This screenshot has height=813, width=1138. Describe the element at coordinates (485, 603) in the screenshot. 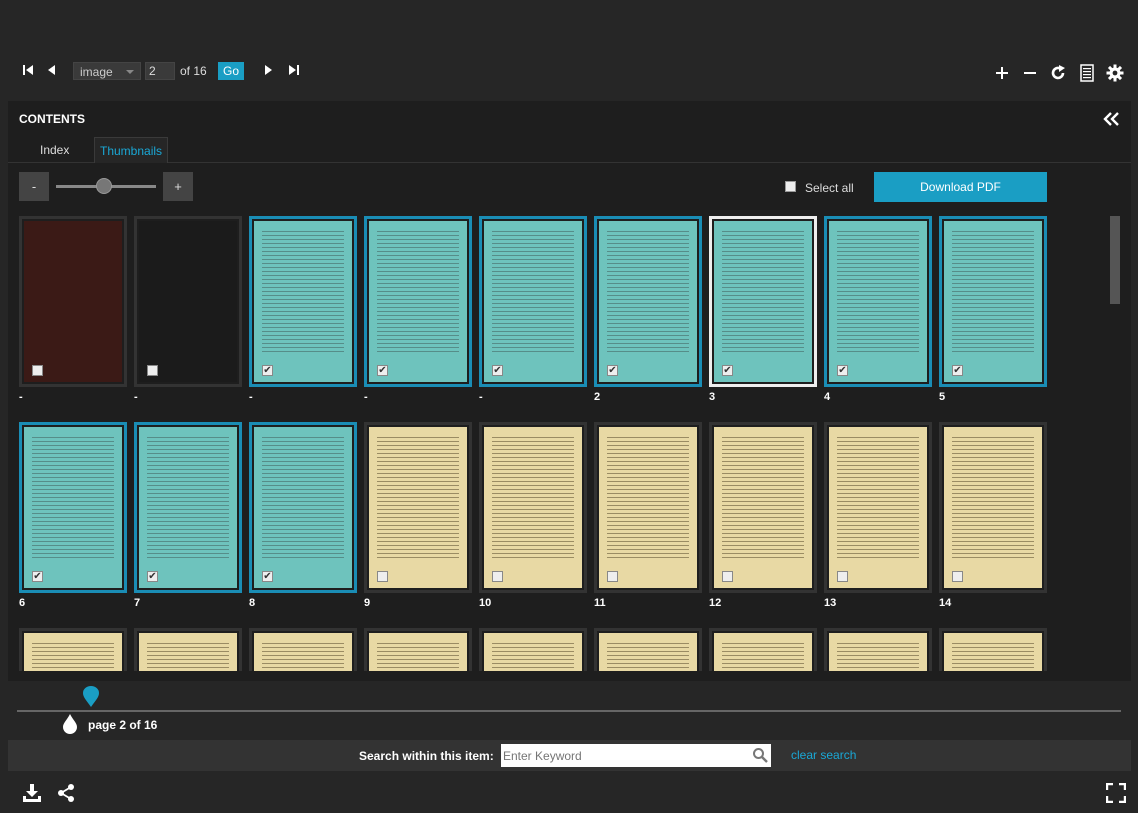

I see `thumbnail-label: 10` at that location.